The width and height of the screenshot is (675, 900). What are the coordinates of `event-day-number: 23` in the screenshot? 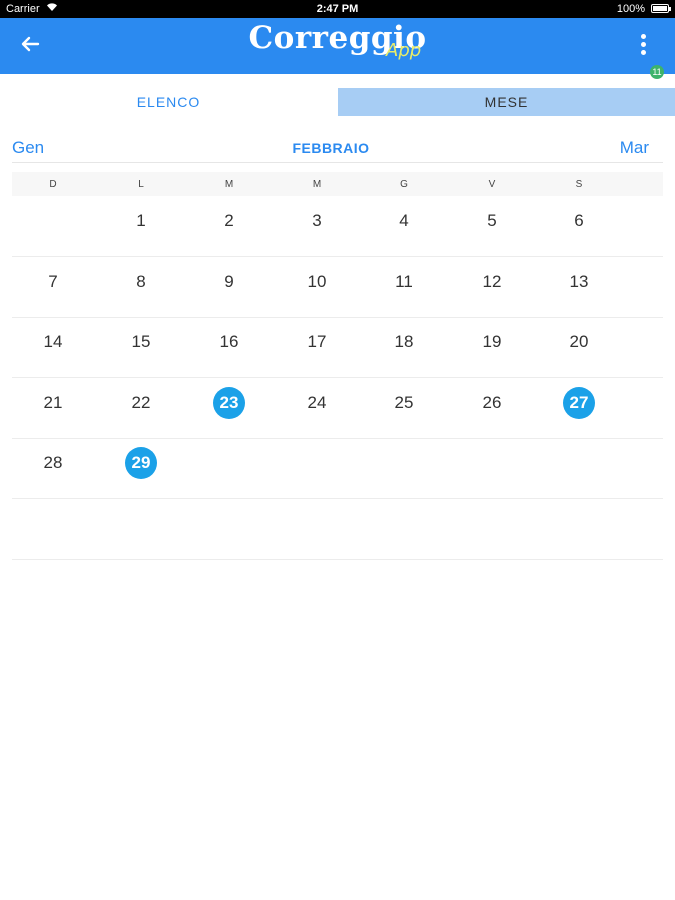 It's located at (229, 402).